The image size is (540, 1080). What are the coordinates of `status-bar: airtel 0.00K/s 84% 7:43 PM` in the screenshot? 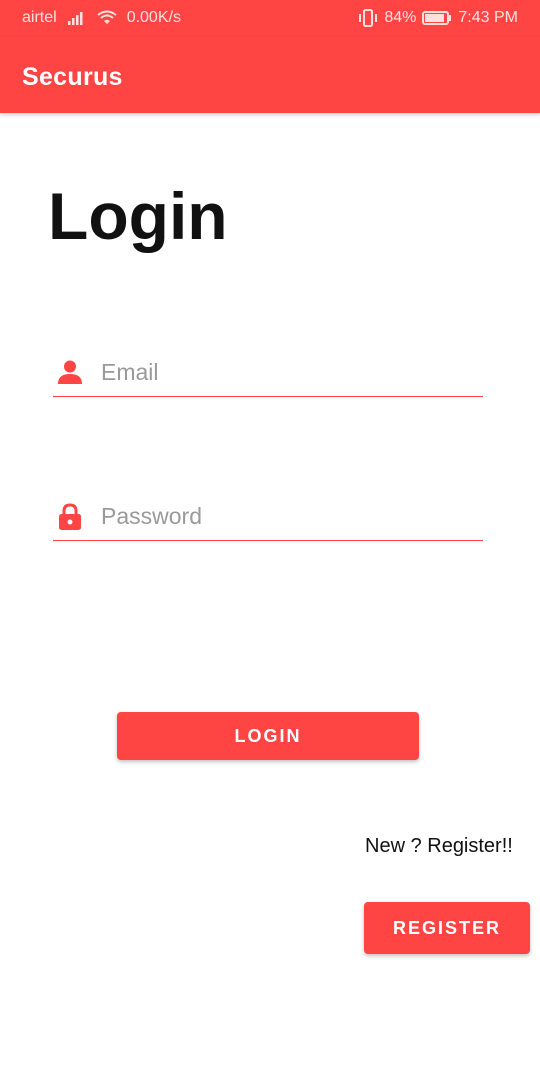 It's located at (270, 18).